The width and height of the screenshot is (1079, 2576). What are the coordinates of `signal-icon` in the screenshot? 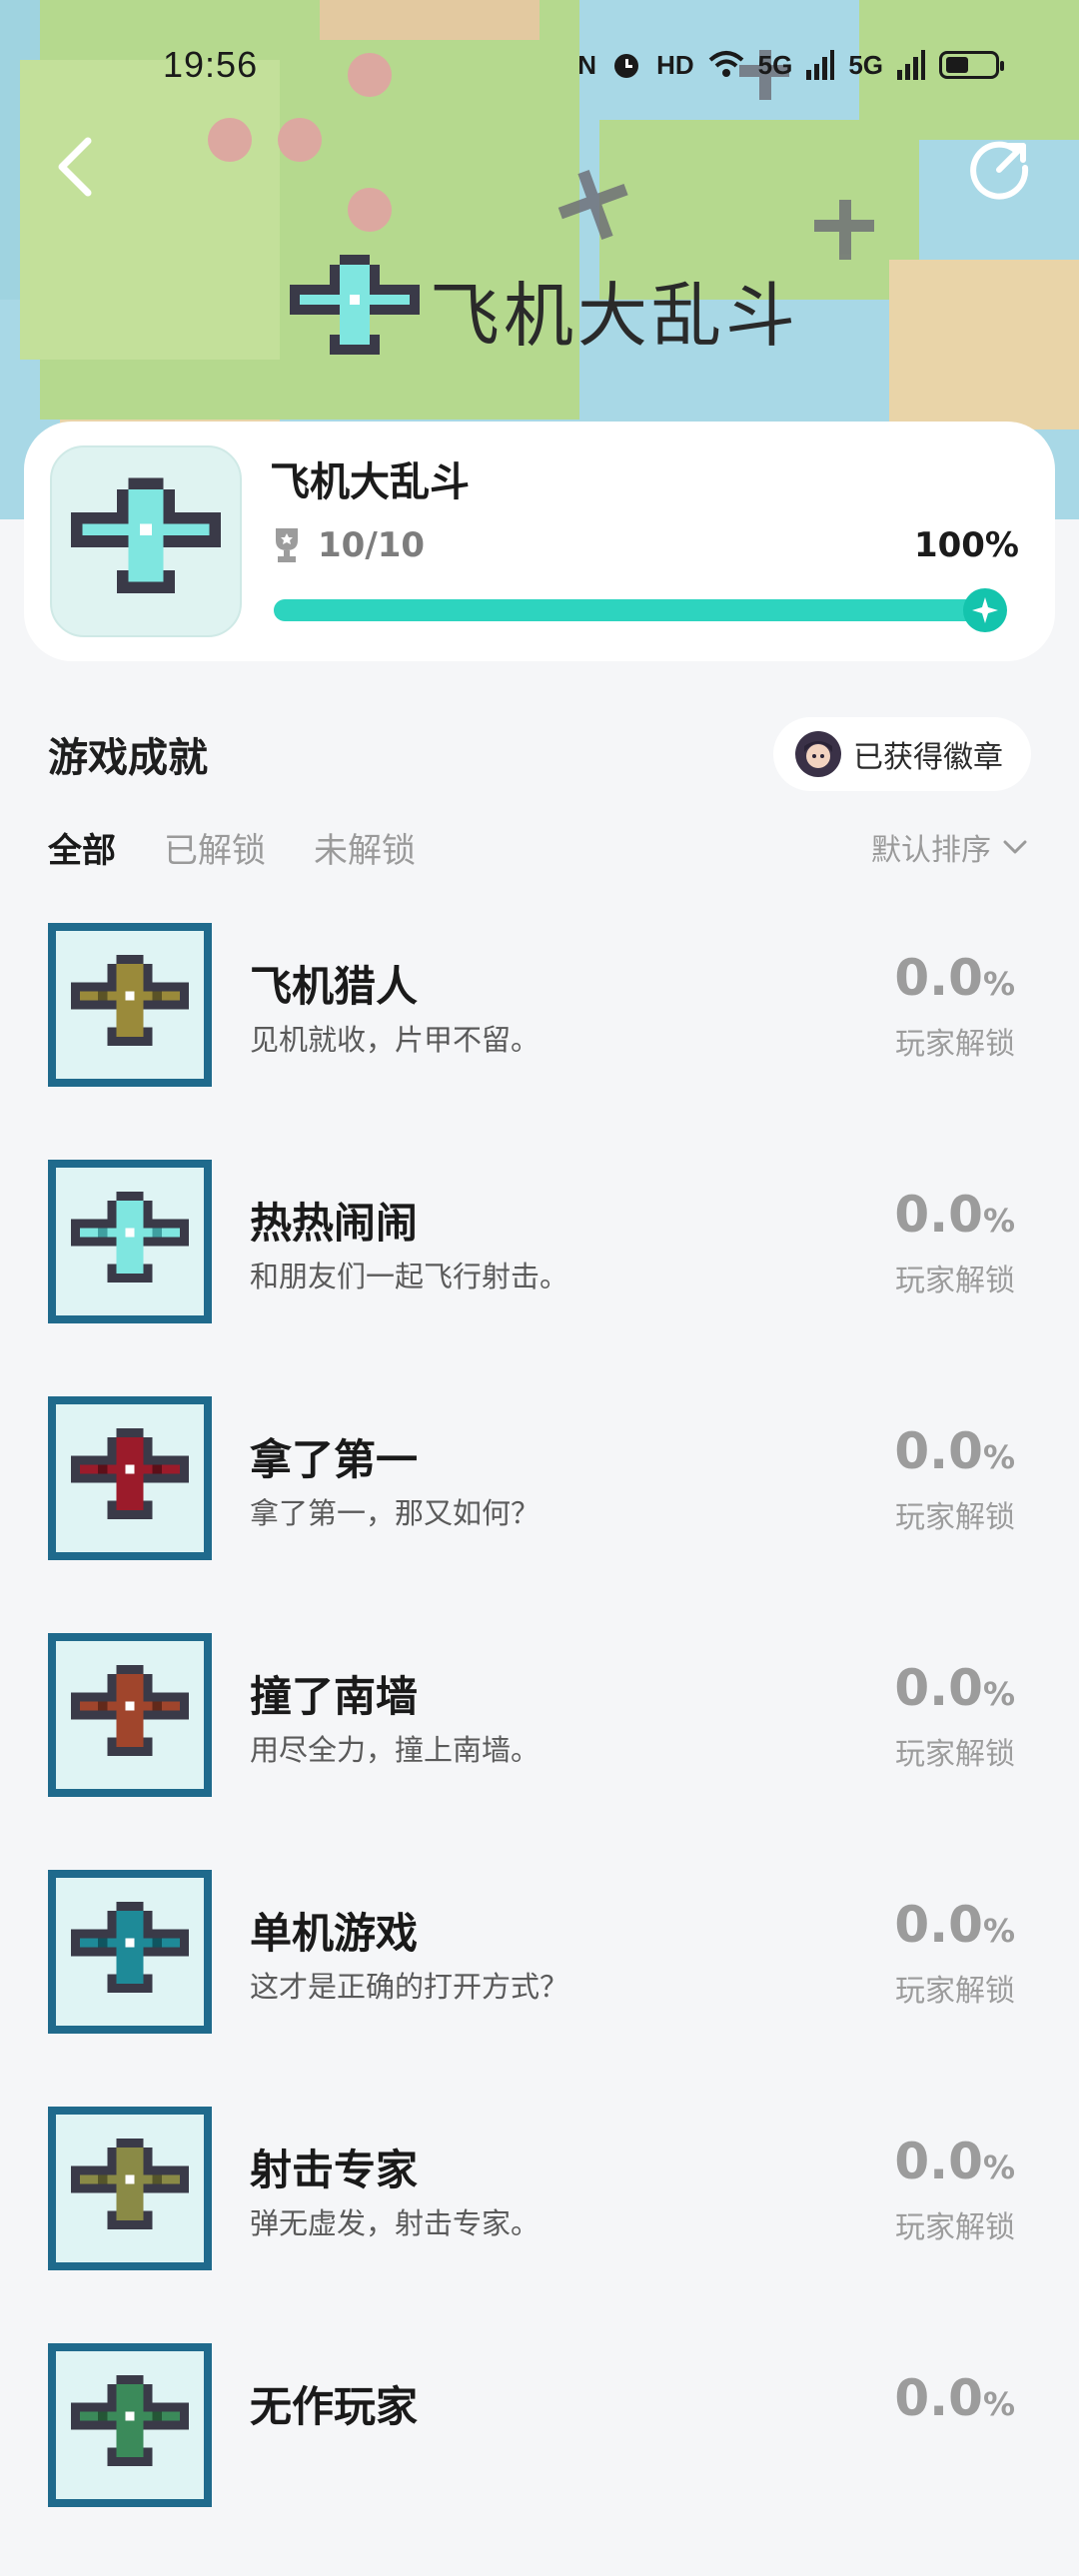 It's located at (820, 65).